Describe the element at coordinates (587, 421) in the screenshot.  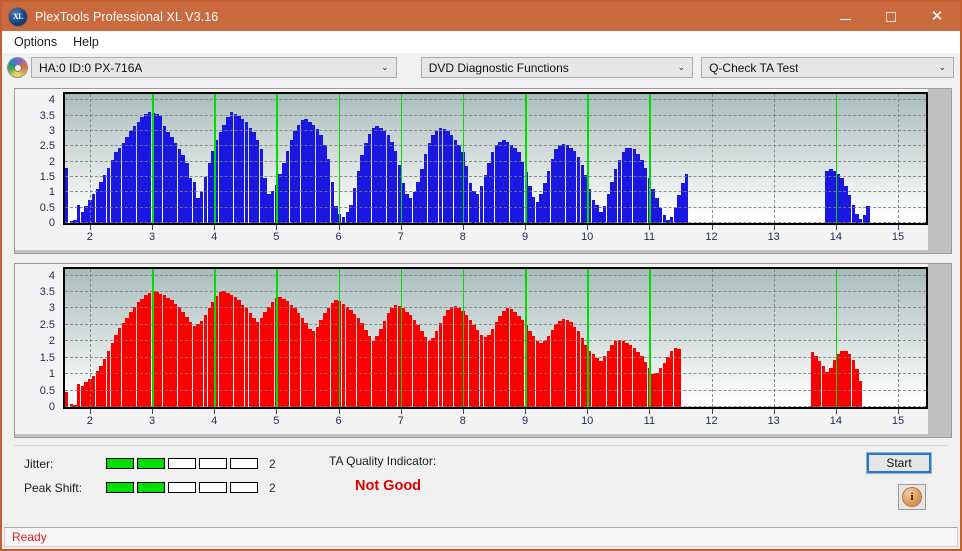
I see `x-axis-tick-label: 10` at that location.